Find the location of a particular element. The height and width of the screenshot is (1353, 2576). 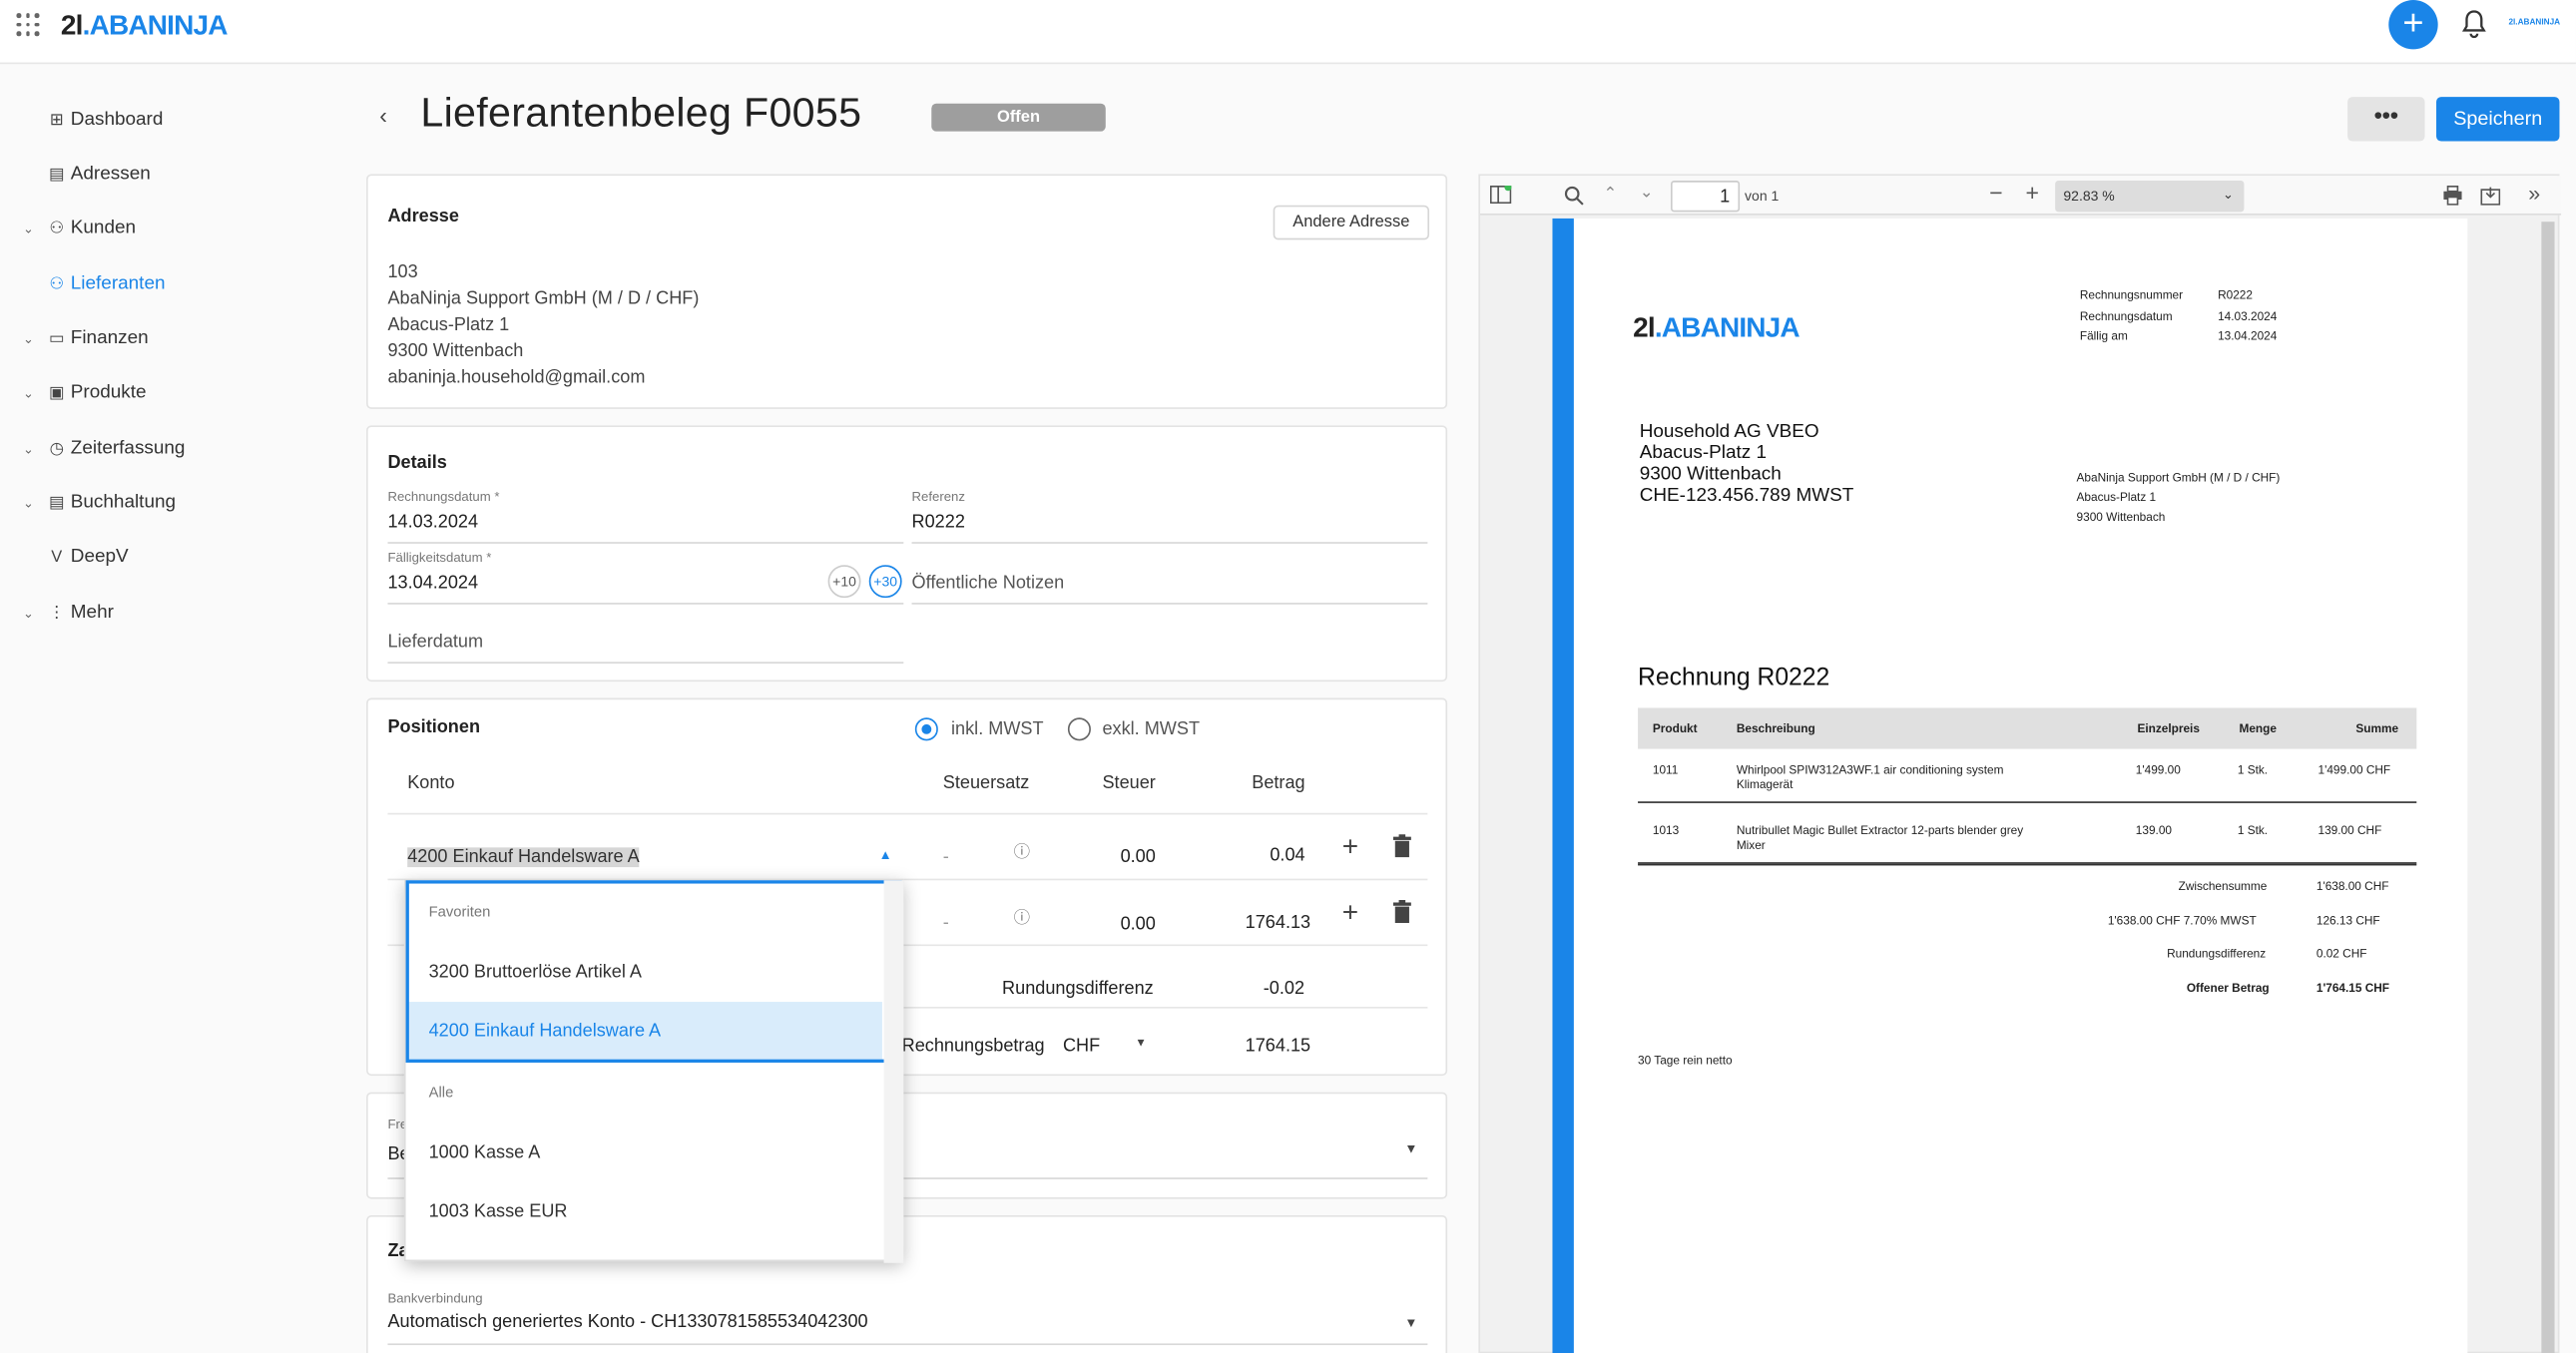

sidebar-item-dashboard: ⊞ Dashboard is located at coordinates (156, 120).